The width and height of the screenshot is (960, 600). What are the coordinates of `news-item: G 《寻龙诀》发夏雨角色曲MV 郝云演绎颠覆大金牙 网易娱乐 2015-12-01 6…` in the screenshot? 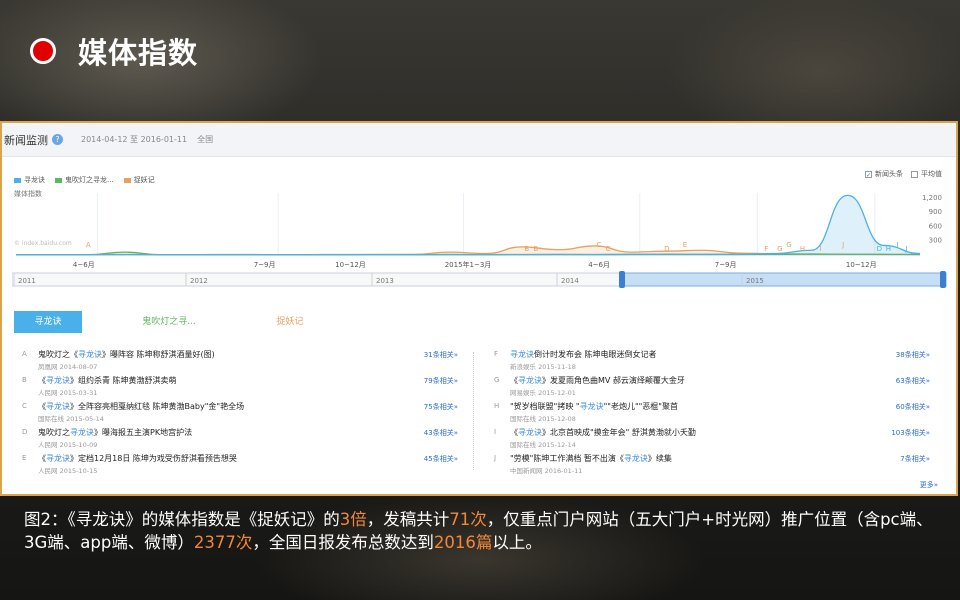 It's located at (710, 387).